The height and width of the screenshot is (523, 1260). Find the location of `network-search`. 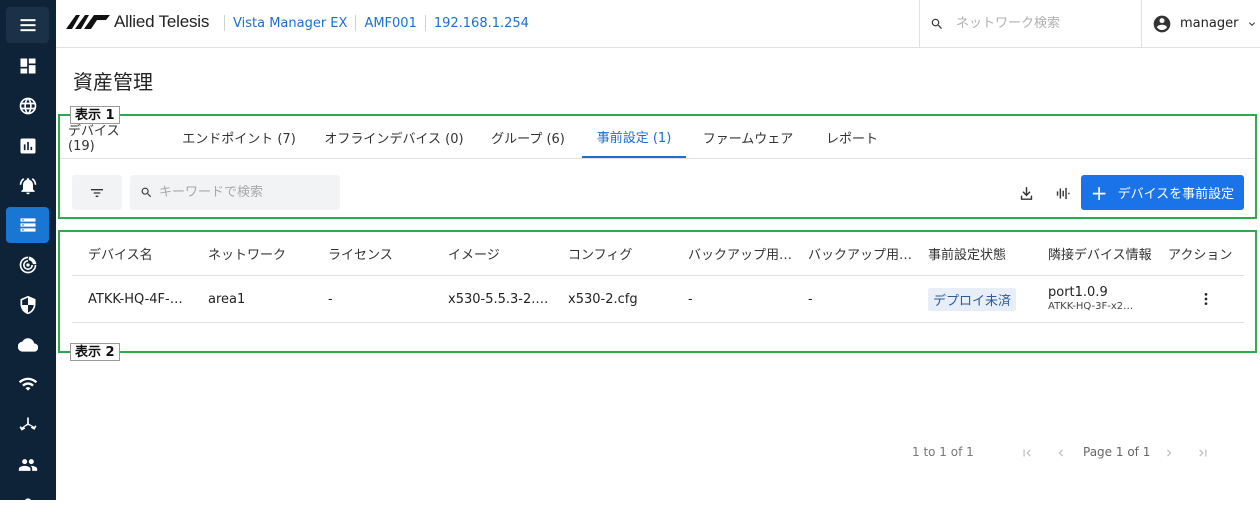

network-search is located at coordinates (1030, 23).